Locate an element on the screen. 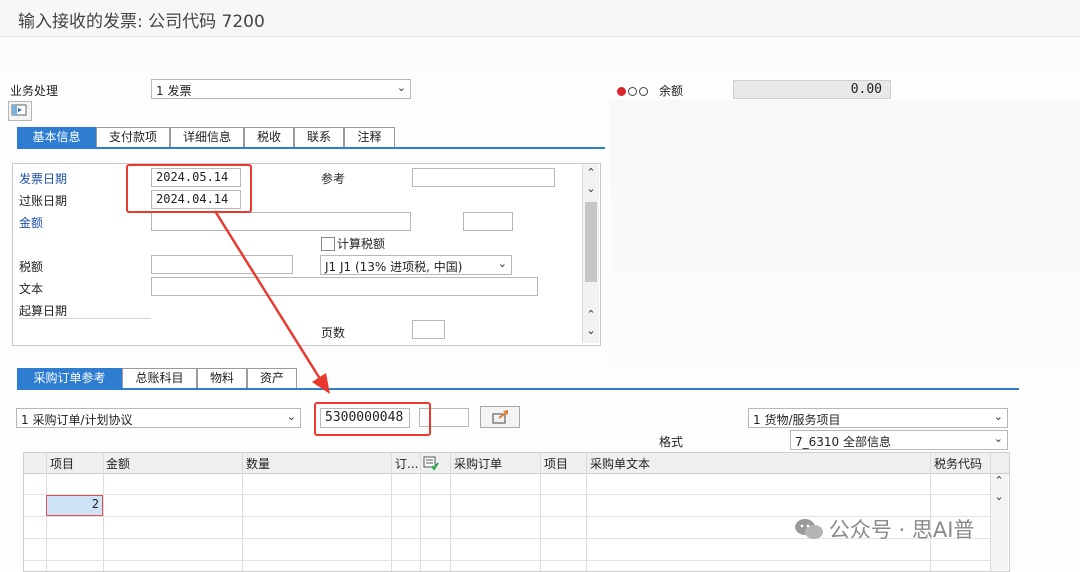  watermark: 公众号 · 思AI普 is located at coordinates (883, 529).